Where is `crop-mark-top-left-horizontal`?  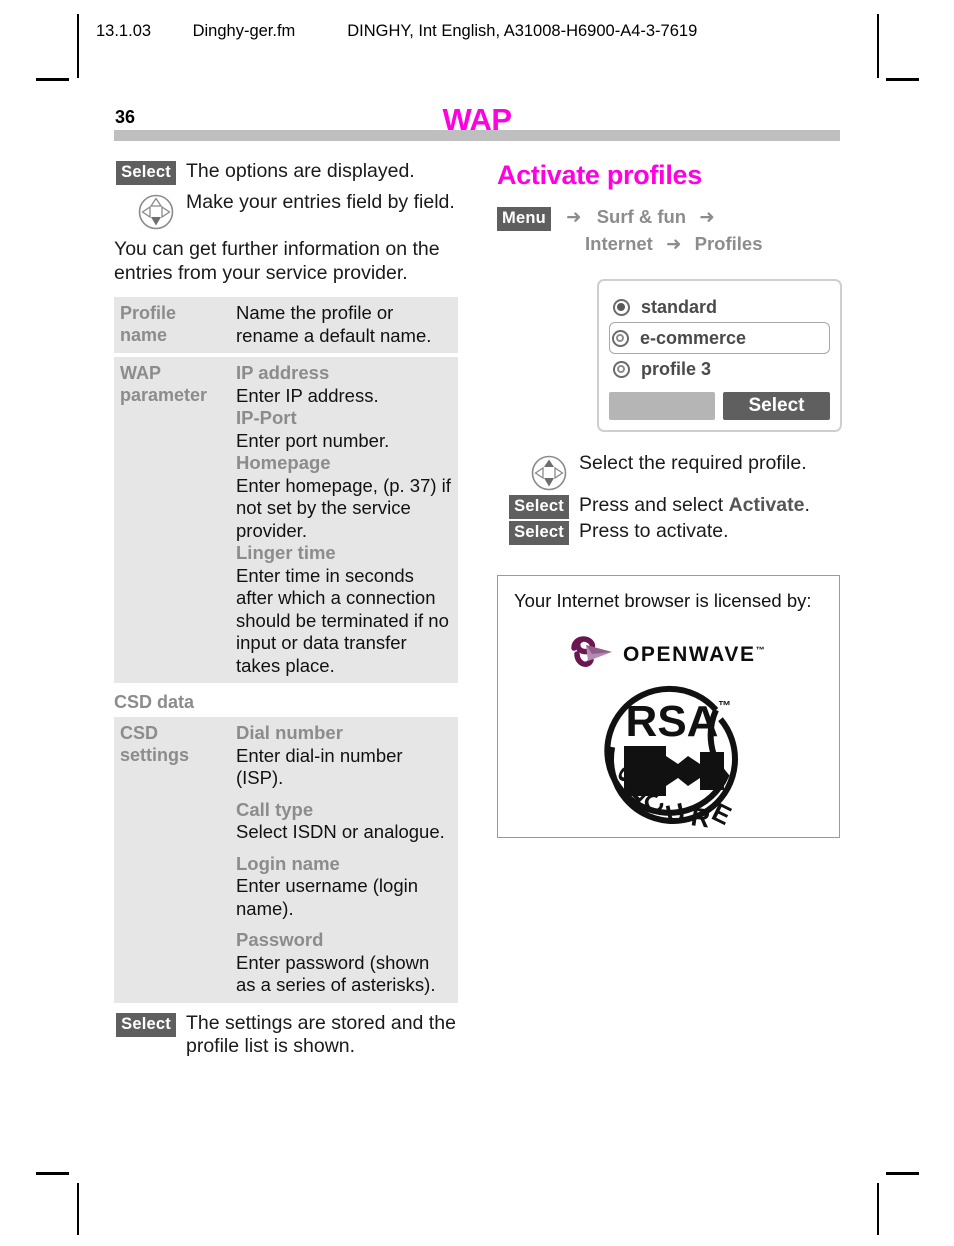 crop-mark-top-left-horizontal is located at coordinates (52, 79).